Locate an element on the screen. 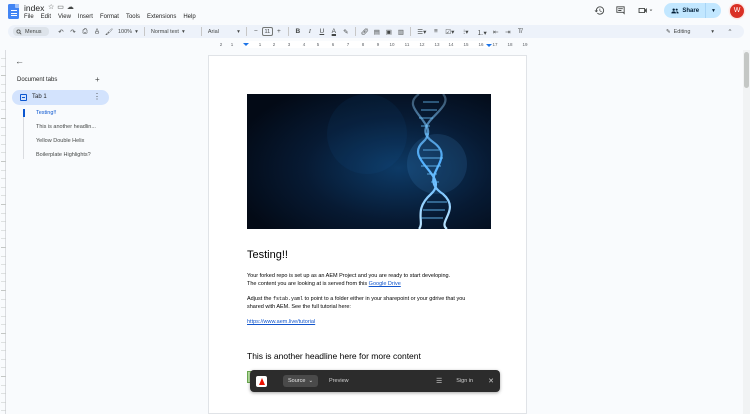  document-title: index is located at coordinates (34, 8).